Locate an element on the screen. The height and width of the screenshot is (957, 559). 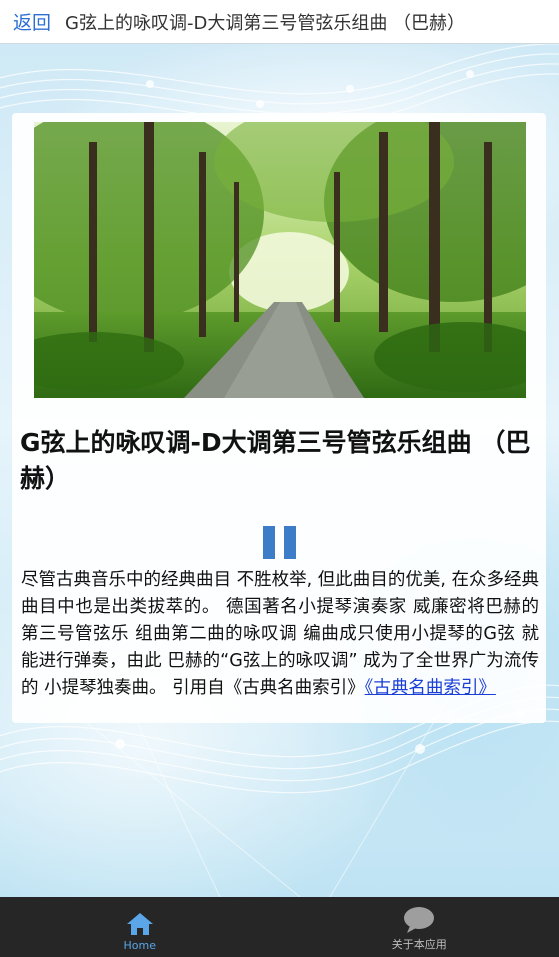
pause-icon is located at coordinates (269, 542).